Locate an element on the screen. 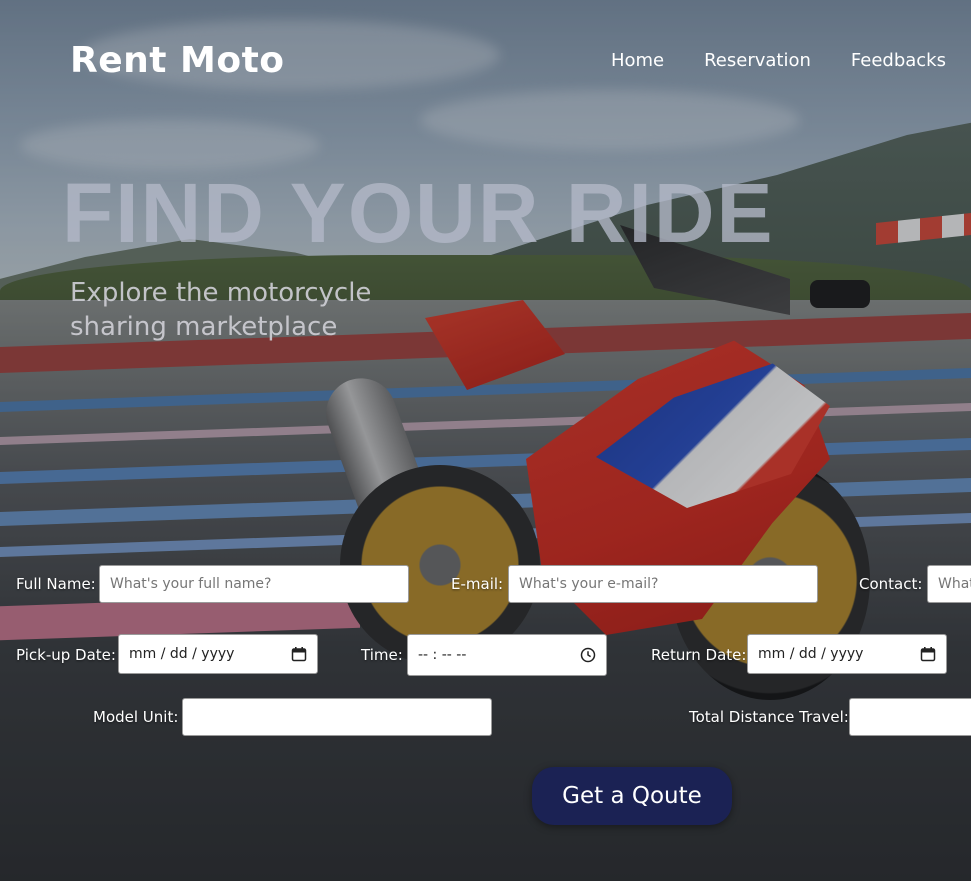 The image size is (971, 881). return-date-label: Return Date: is located at coordinates (699, 655).